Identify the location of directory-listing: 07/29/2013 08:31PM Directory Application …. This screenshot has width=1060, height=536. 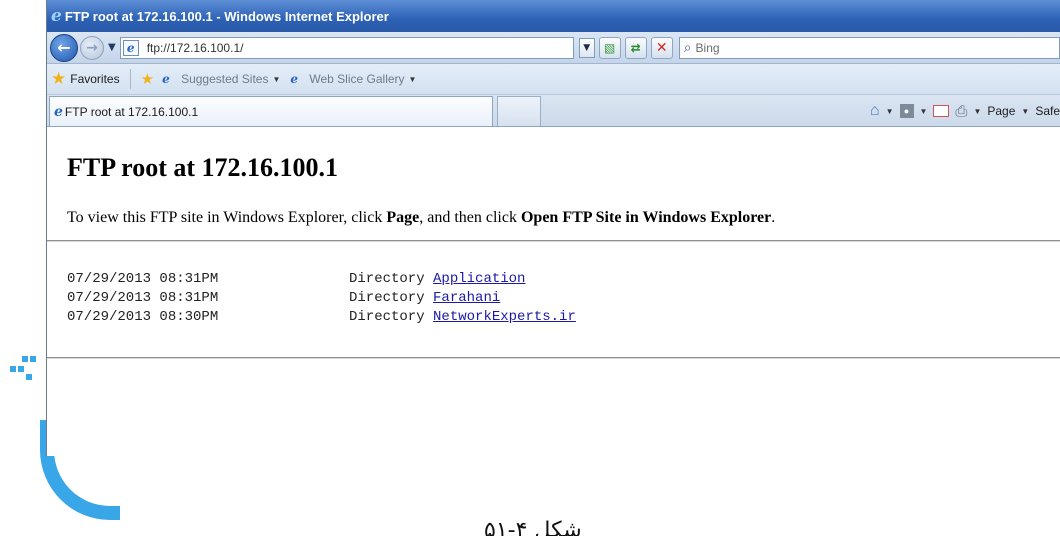
(563, 298).